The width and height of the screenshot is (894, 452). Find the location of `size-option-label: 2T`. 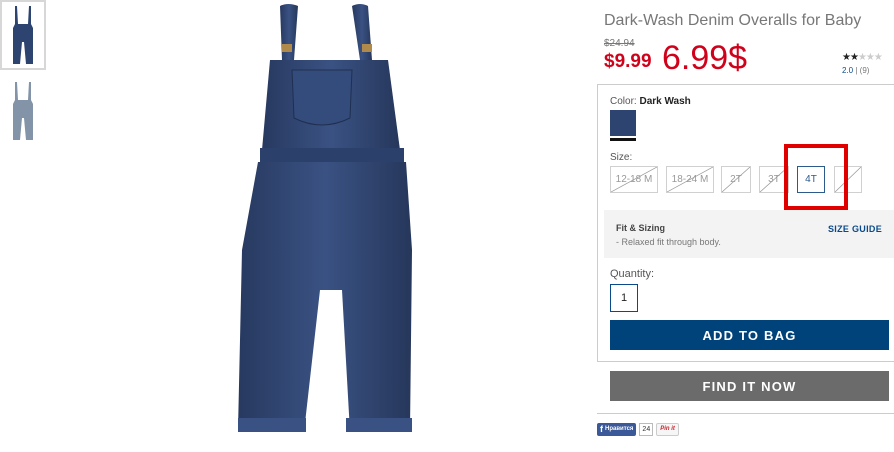

size-option-label: 2T is located at coordinates (736, 179).